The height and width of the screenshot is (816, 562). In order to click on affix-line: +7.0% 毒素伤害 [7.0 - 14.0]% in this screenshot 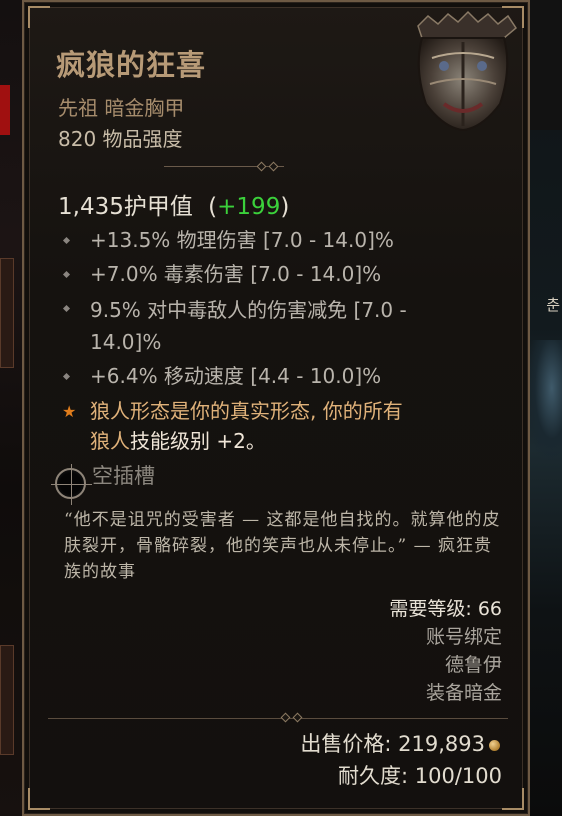, I will do `click(236, 274)`.